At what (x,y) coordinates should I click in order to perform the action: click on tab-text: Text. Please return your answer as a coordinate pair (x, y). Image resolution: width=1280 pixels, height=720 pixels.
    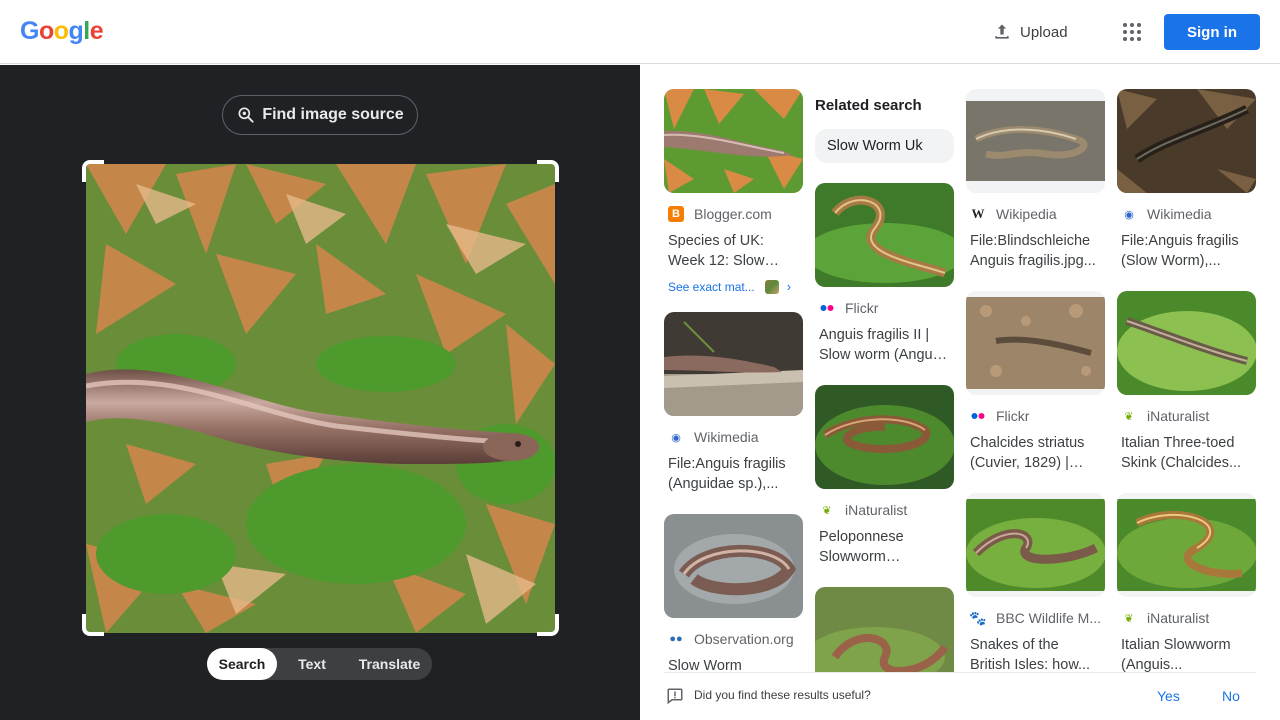
    Looking at the image, I should click on (312, 664).